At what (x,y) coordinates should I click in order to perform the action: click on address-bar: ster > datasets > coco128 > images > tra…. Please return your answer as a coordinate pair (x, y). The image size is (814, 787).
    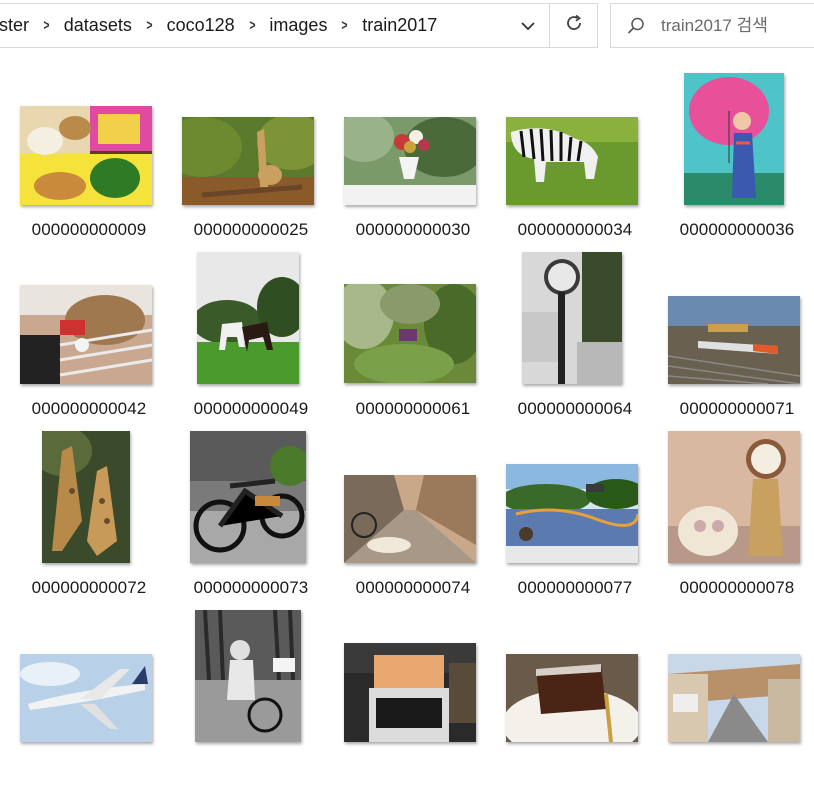
    Looking at the image, I should click on (275, 25).